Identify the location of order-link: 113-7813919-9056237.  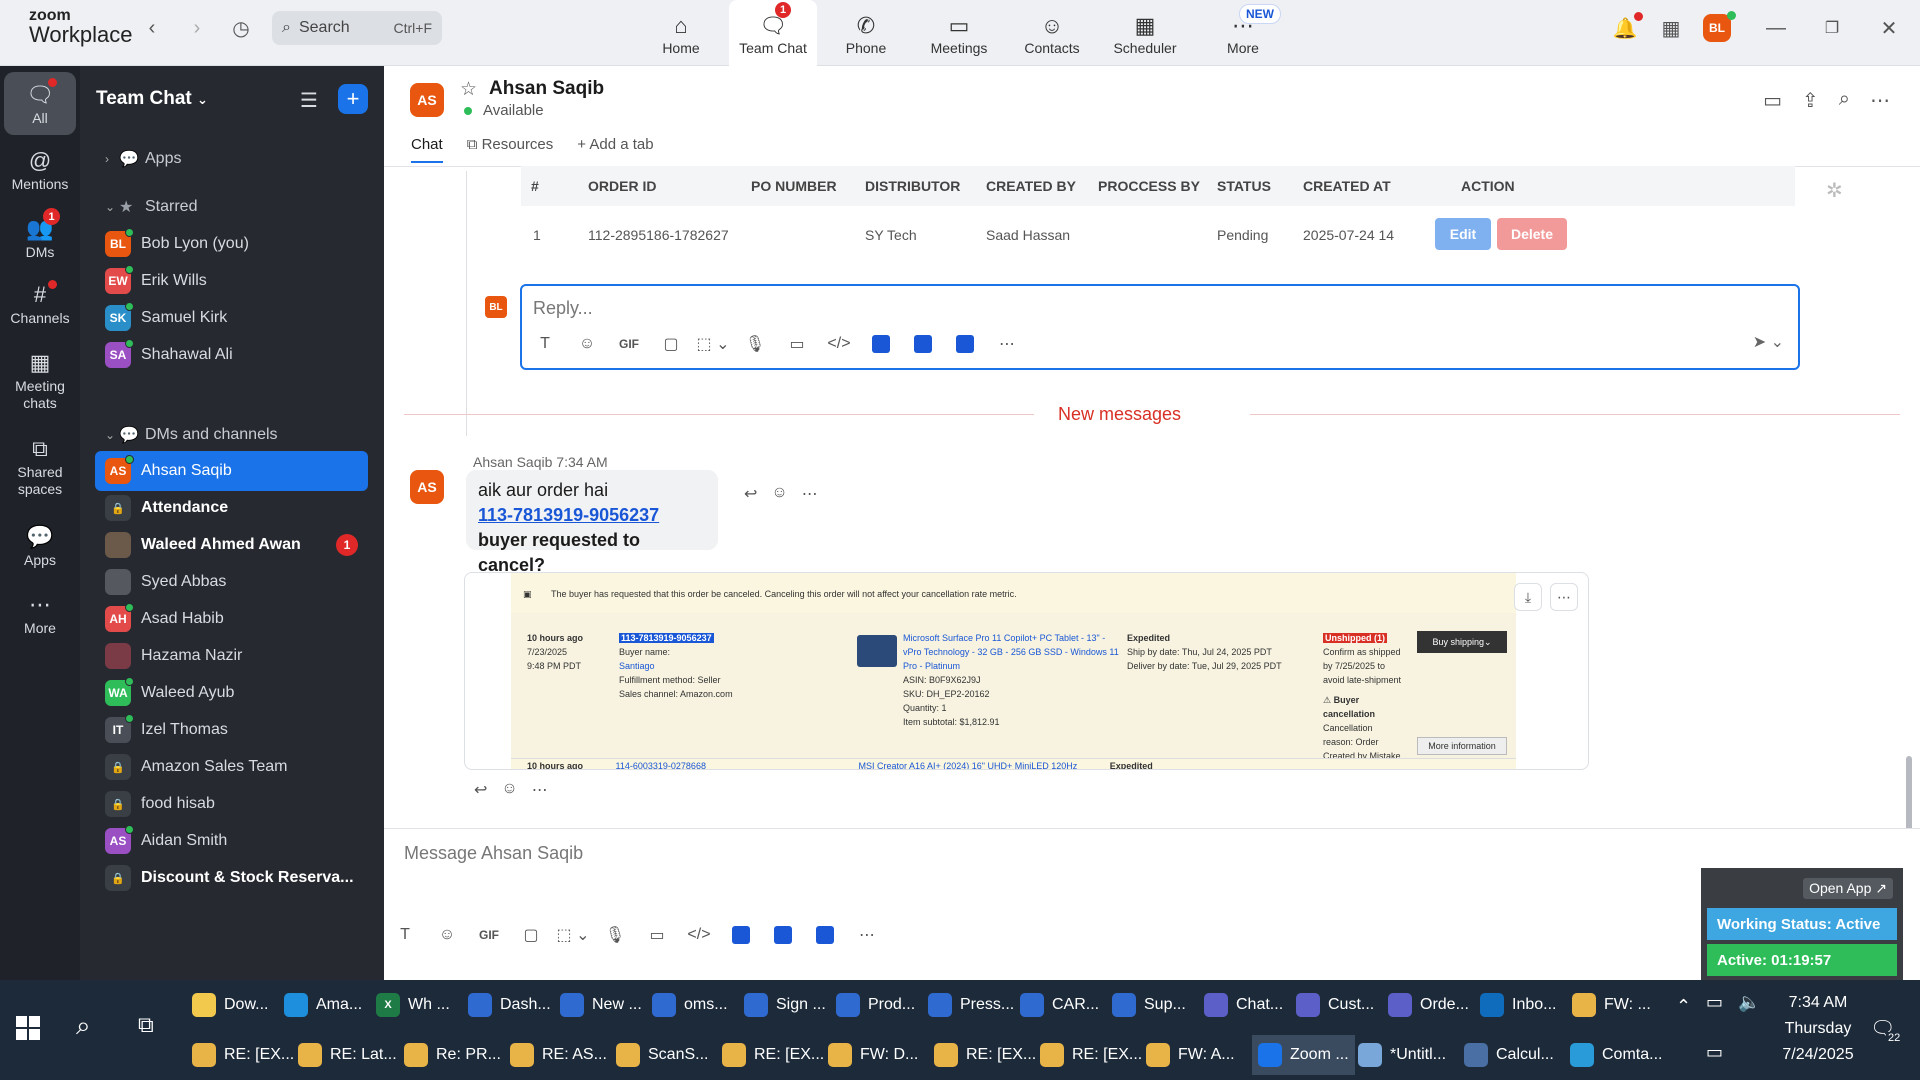
(592, 515).